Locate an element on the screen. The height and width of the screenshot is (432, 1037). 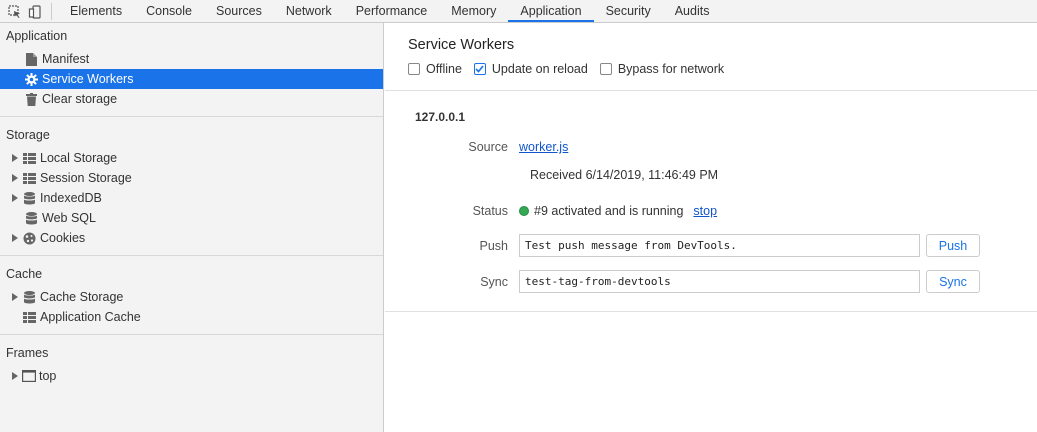
sync-label: Sync is located at coordinates (494, 281).